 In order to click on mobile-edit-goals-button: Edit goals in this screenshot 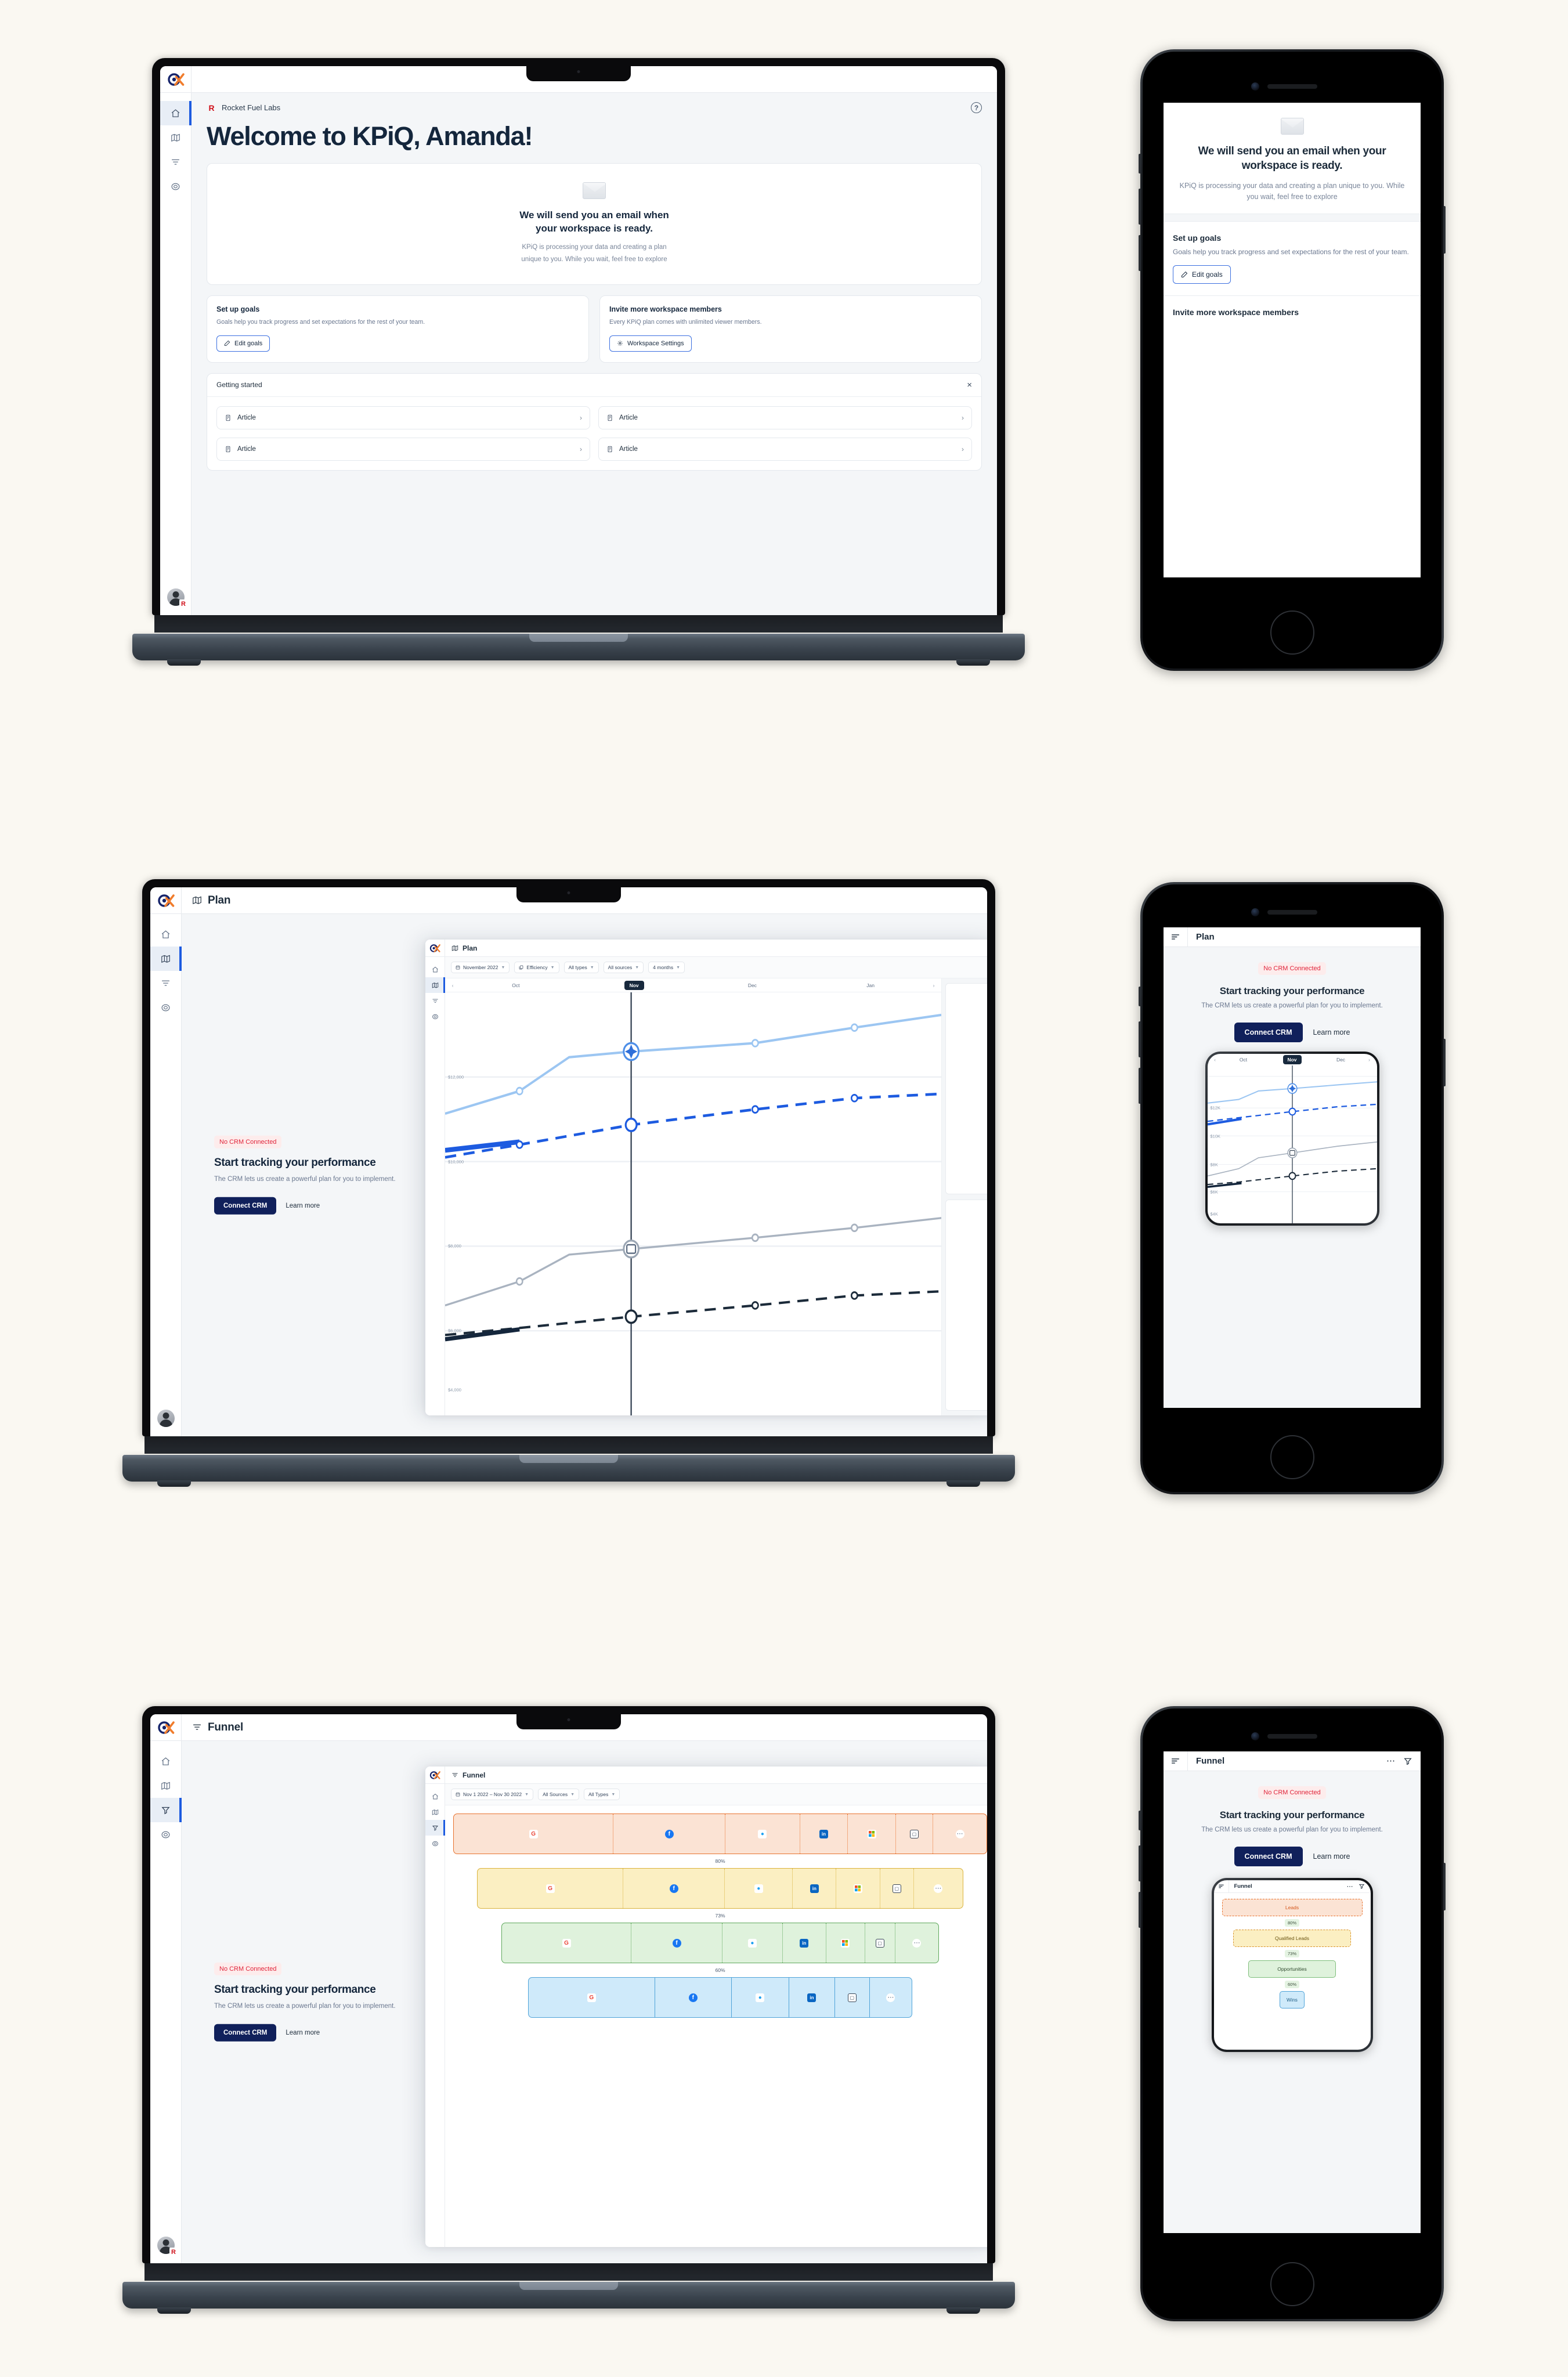, I will do `click(1202, 274)`.